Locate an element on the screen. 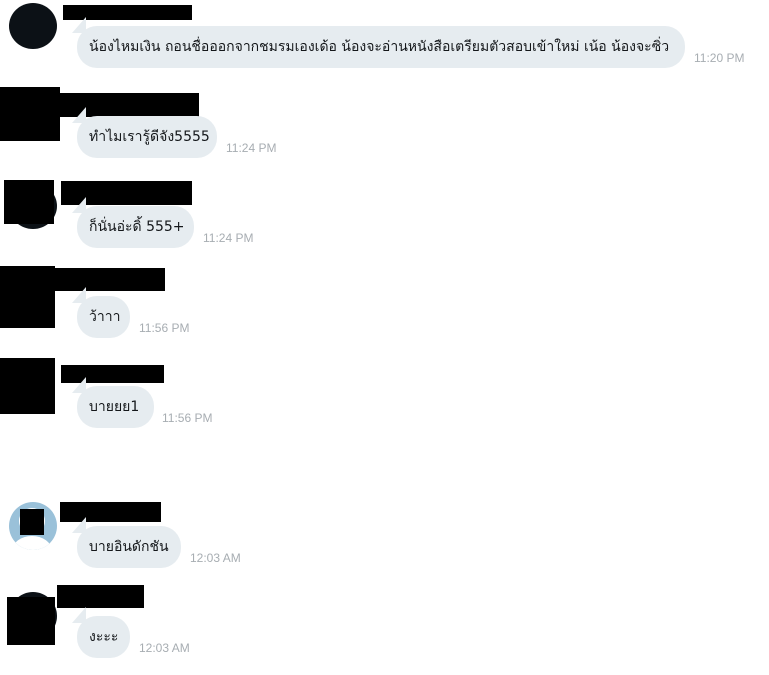  message-text: งะะะ is located at coordinates (104, 637).